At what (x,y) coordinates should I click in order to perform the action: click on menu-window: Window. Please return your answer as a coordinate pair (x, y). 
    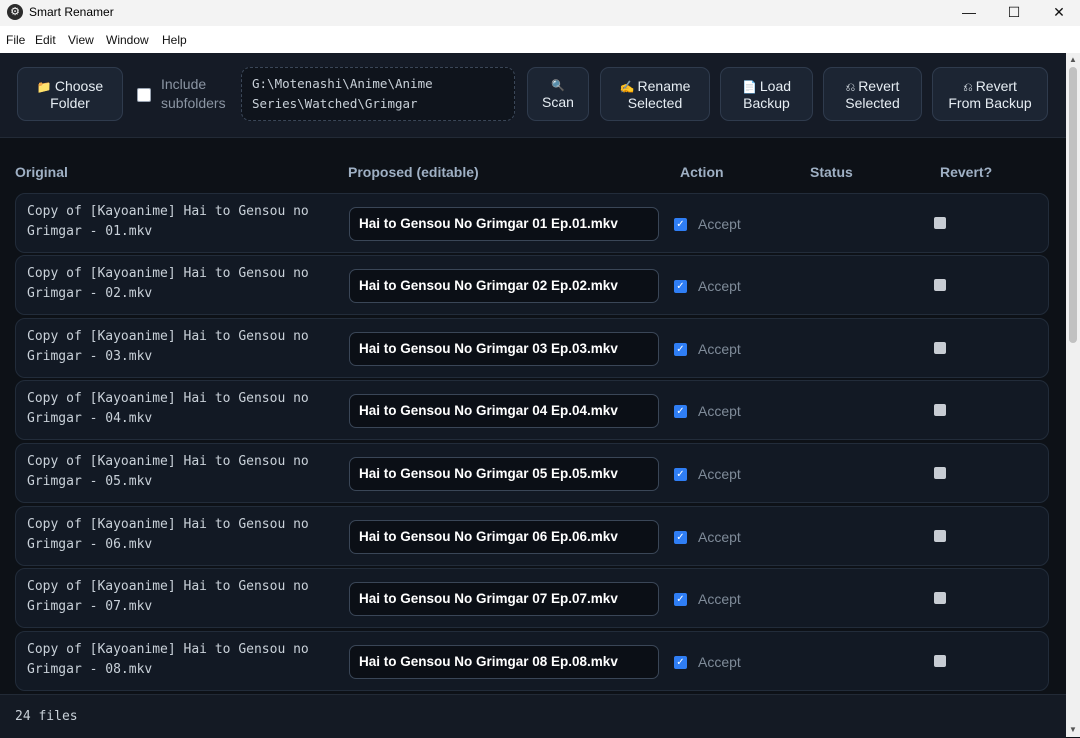
    Looking at the image, I should click on (127, 40).